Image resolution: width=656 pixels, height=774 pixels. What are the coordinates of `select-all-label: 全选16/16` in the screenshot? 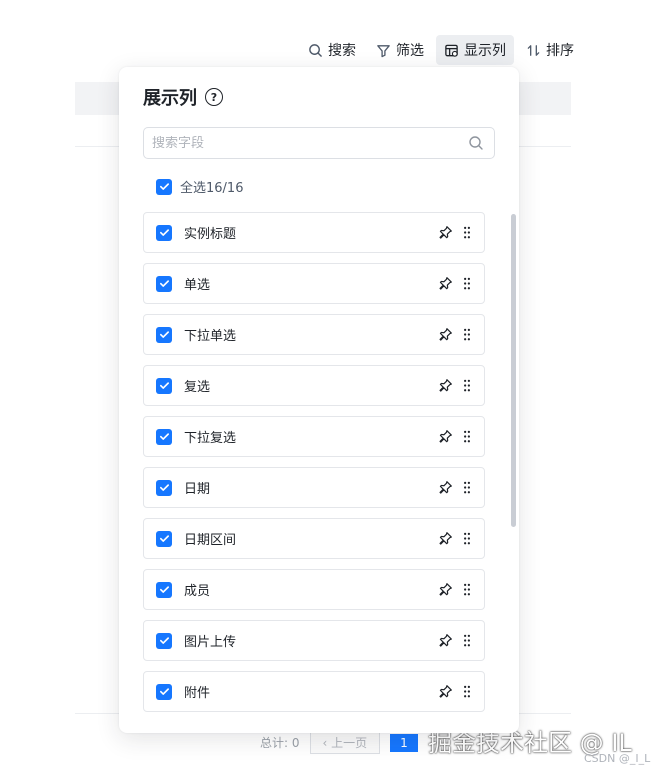 It's located at (212, 188).